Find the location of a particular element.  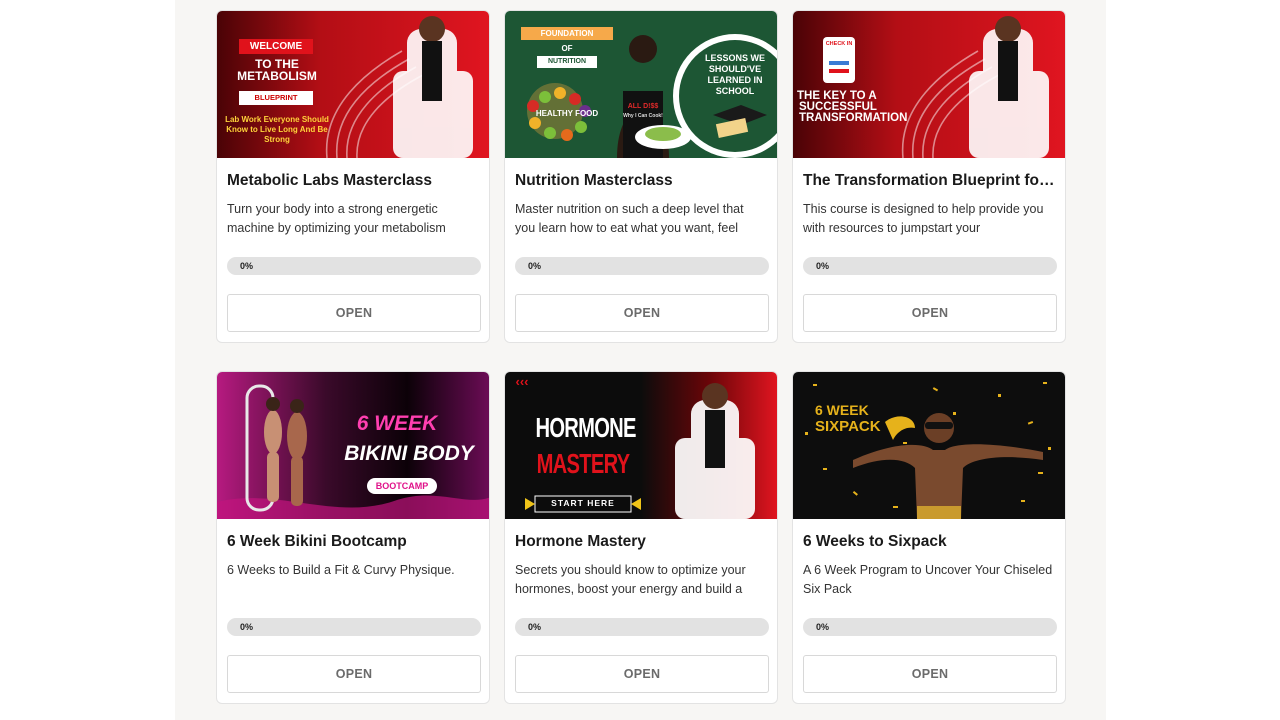

swirl-decoration-icon is located at coordinates (936, 87).